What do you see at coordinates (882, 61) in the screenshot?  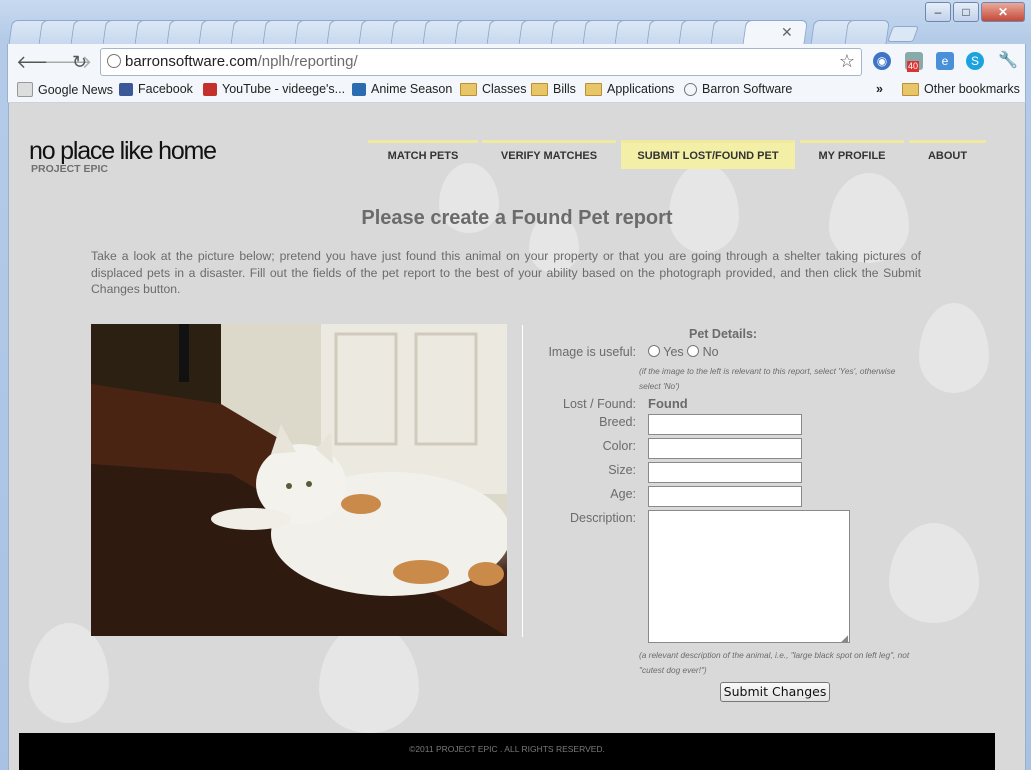 I see `chrome-extension-icon: ◉` at bounding box center [882, 61].